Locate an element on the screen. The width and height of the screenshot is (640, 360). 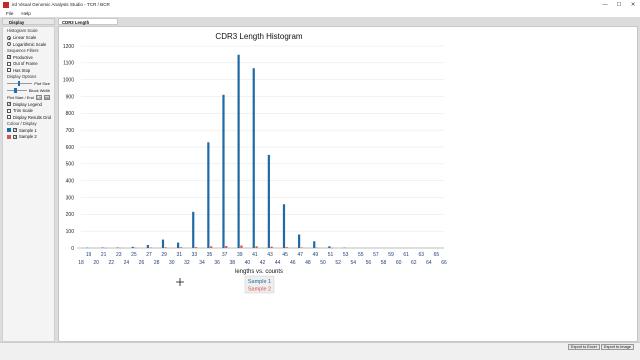
y-tick-label: 300 is located at coordinates (70, 198).